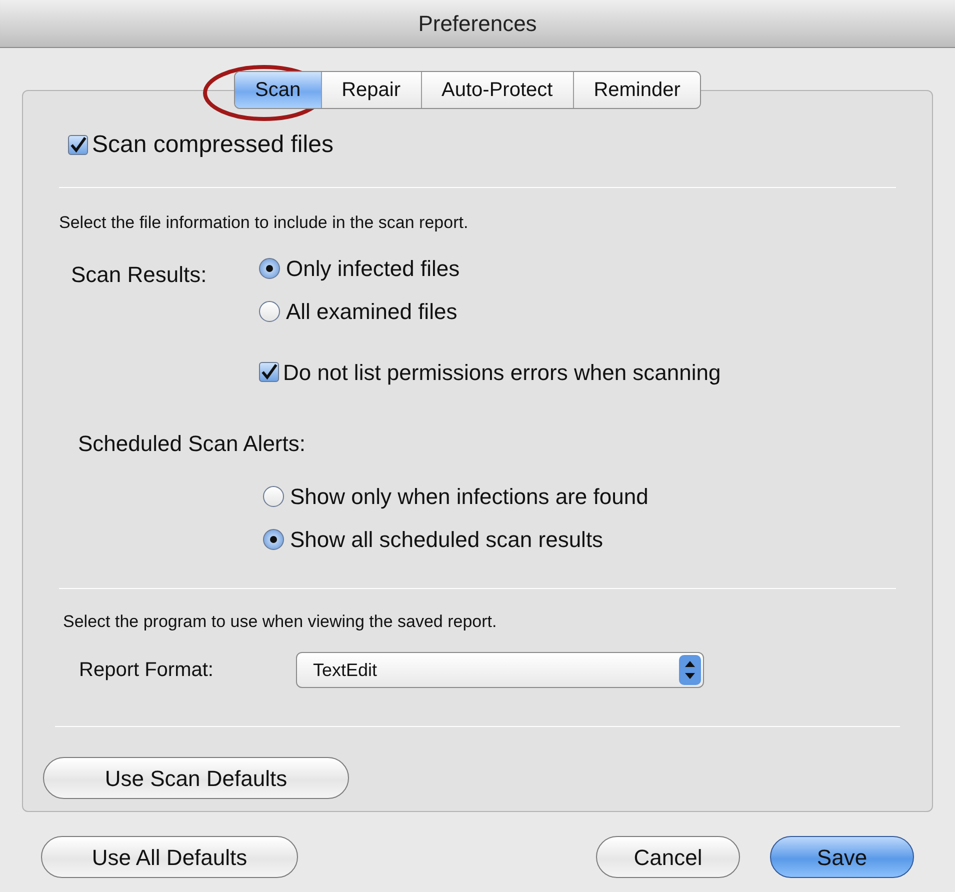 This screenshot has height=892, width=955. Describe the element at coordinates (636, 90) in the screenshot. I see `tab: Reminder` at that location.